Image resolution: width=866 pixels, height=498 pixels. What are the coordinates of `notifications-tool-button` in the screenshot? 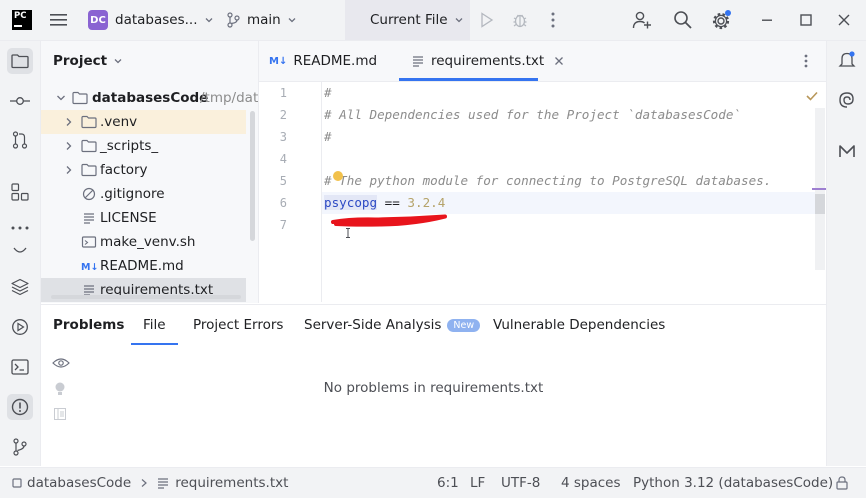 It's located at (847, 60).